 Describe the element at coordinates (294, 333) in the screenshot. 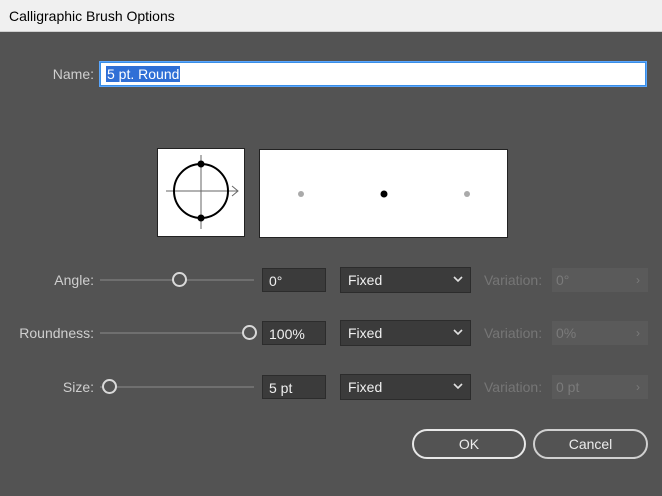

I see `roundness-value-field: 100%` at that location.